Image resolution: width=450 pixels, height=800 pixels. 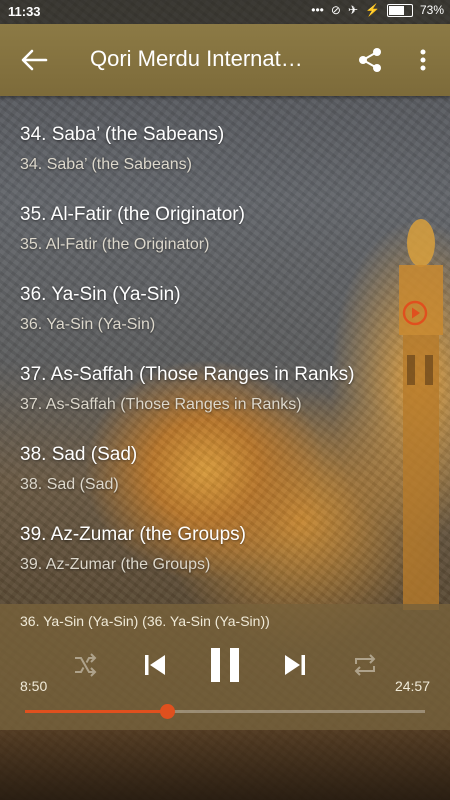 What do you see at coordinates (115, 244) in the screenshot?
I see `track-subtitle: 35. Al-Fatir (the Originator)` at bounding box center [115, 244].